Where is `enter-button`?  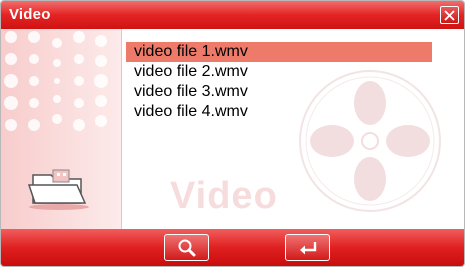 enter-button is located at coordinates (307, 247).